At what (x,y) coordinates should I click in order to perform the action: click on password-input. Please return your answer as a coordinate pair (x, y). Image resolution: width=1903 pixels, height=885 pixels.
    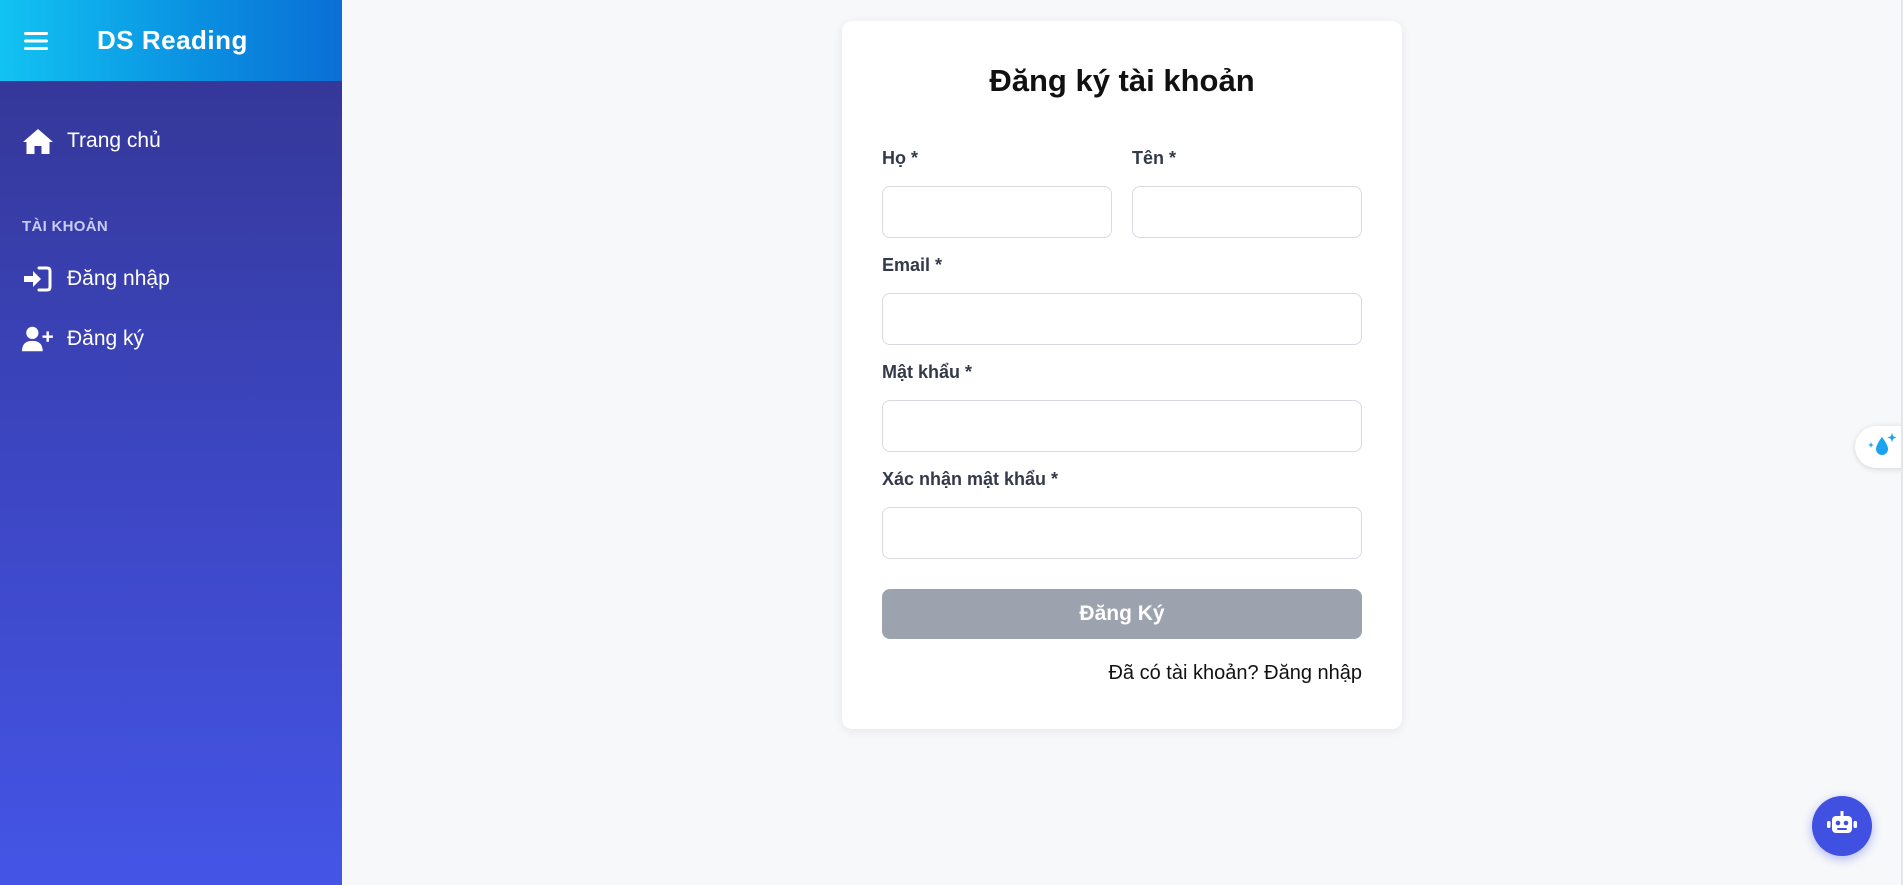
    Looking at the image, I should click on (1122, 426).